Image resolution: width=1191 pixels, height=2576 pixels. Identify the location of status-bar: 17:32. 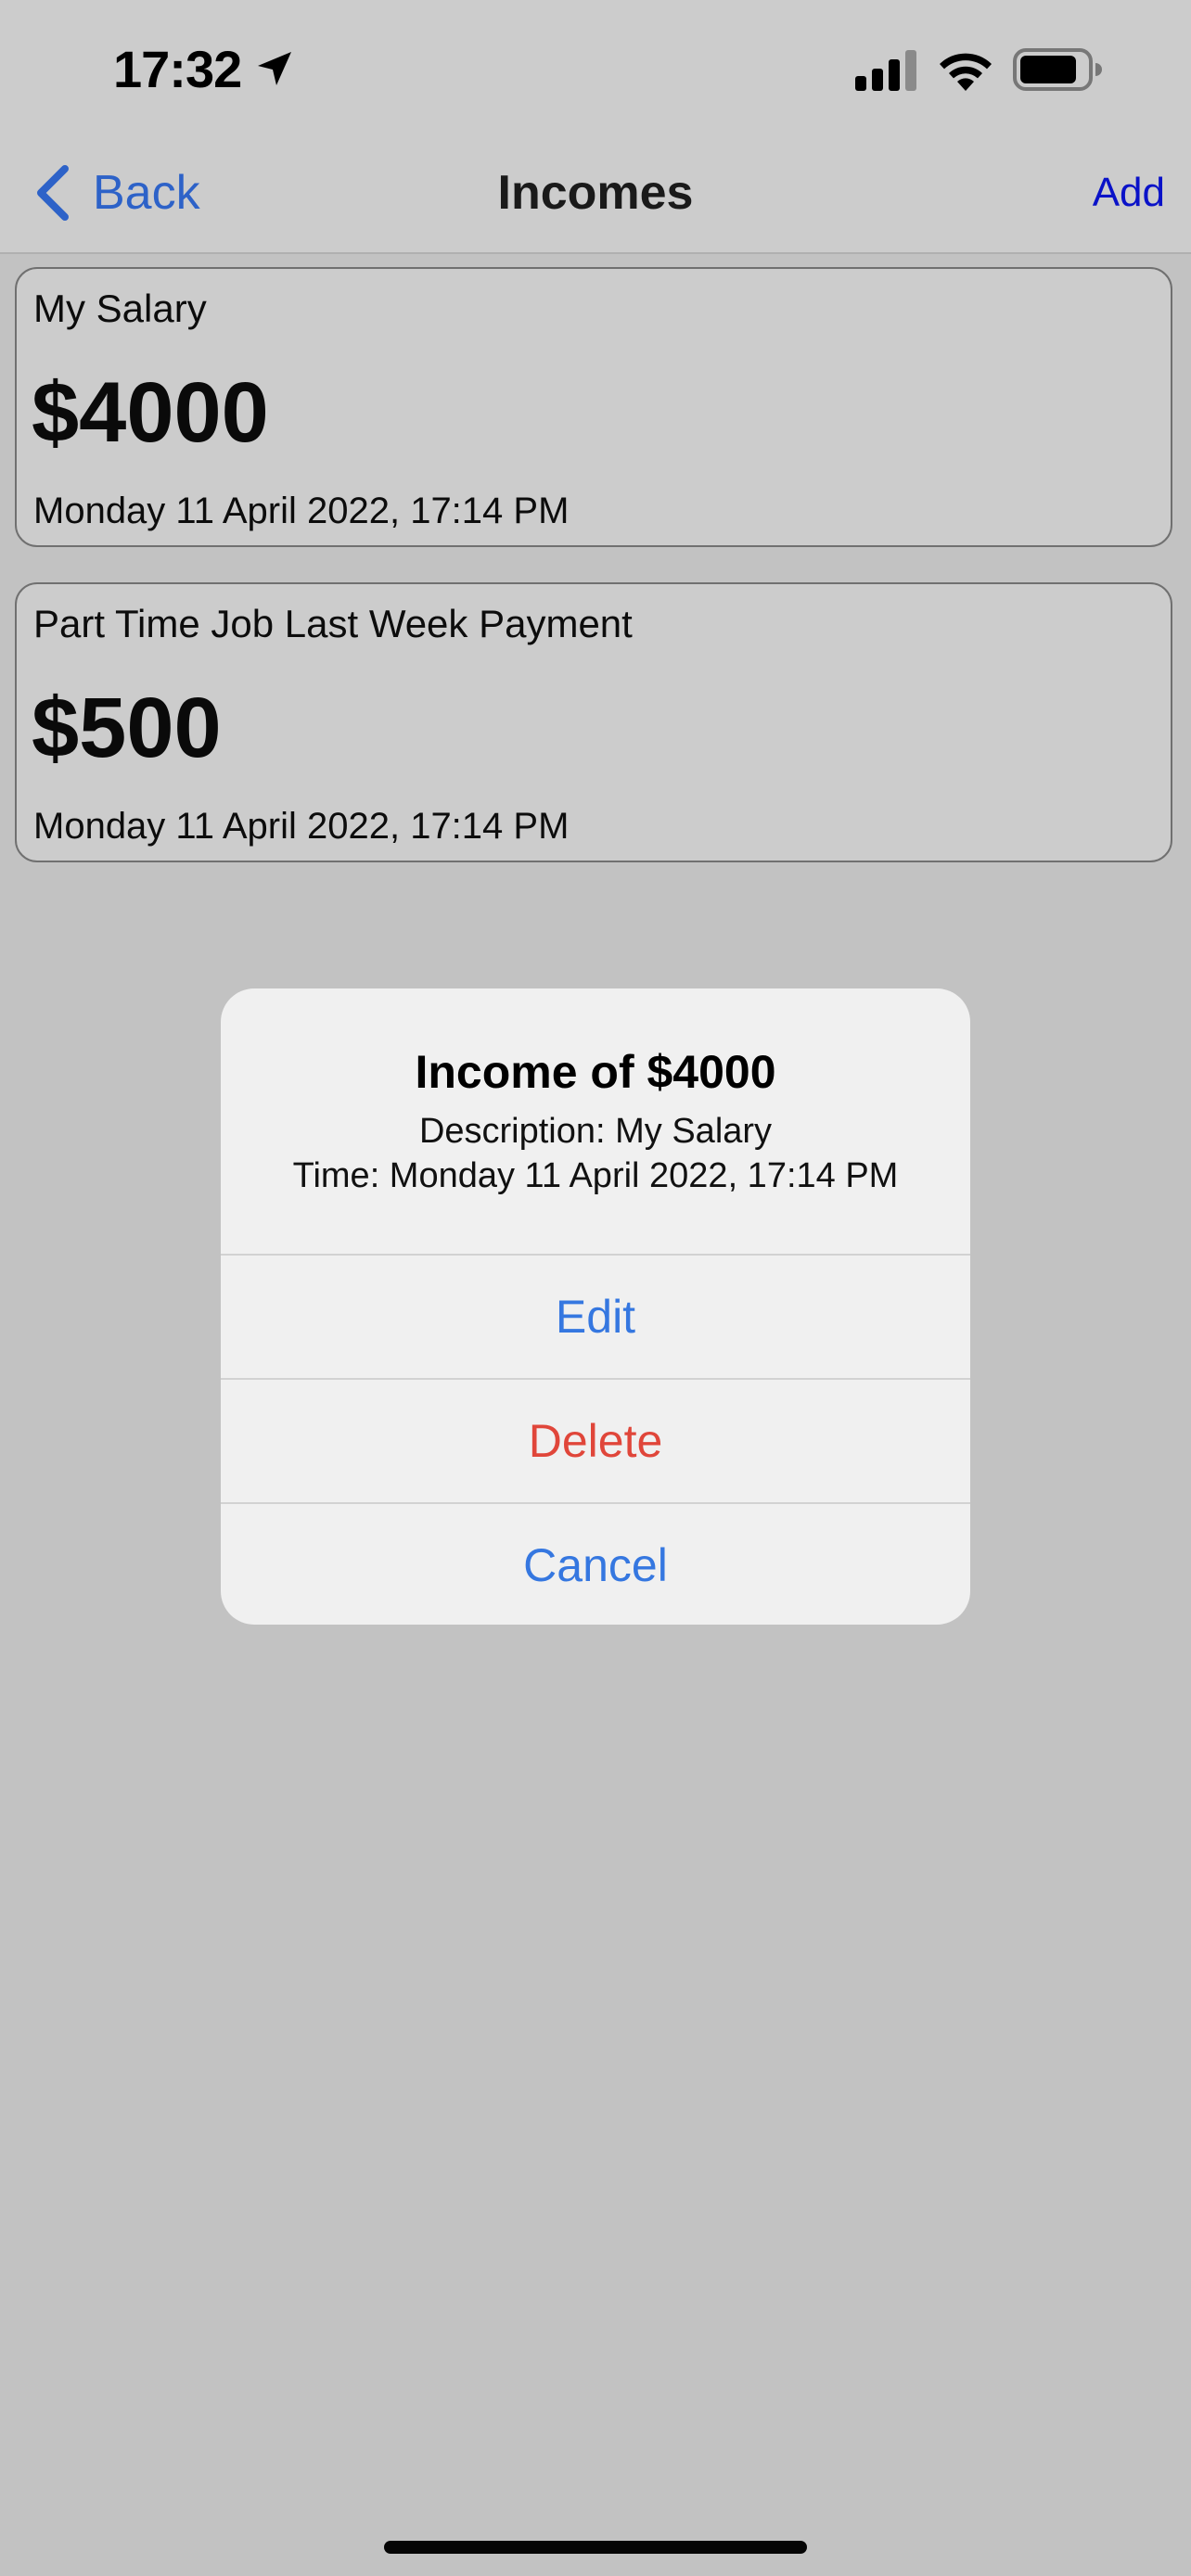
(595, 65).